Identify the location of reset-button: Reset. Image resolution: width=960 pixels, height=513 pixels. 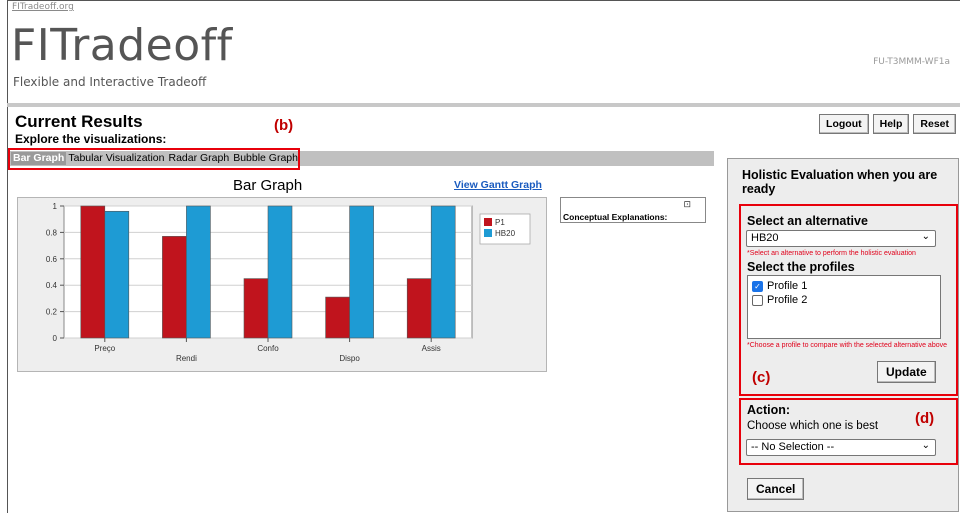
(934, 124).